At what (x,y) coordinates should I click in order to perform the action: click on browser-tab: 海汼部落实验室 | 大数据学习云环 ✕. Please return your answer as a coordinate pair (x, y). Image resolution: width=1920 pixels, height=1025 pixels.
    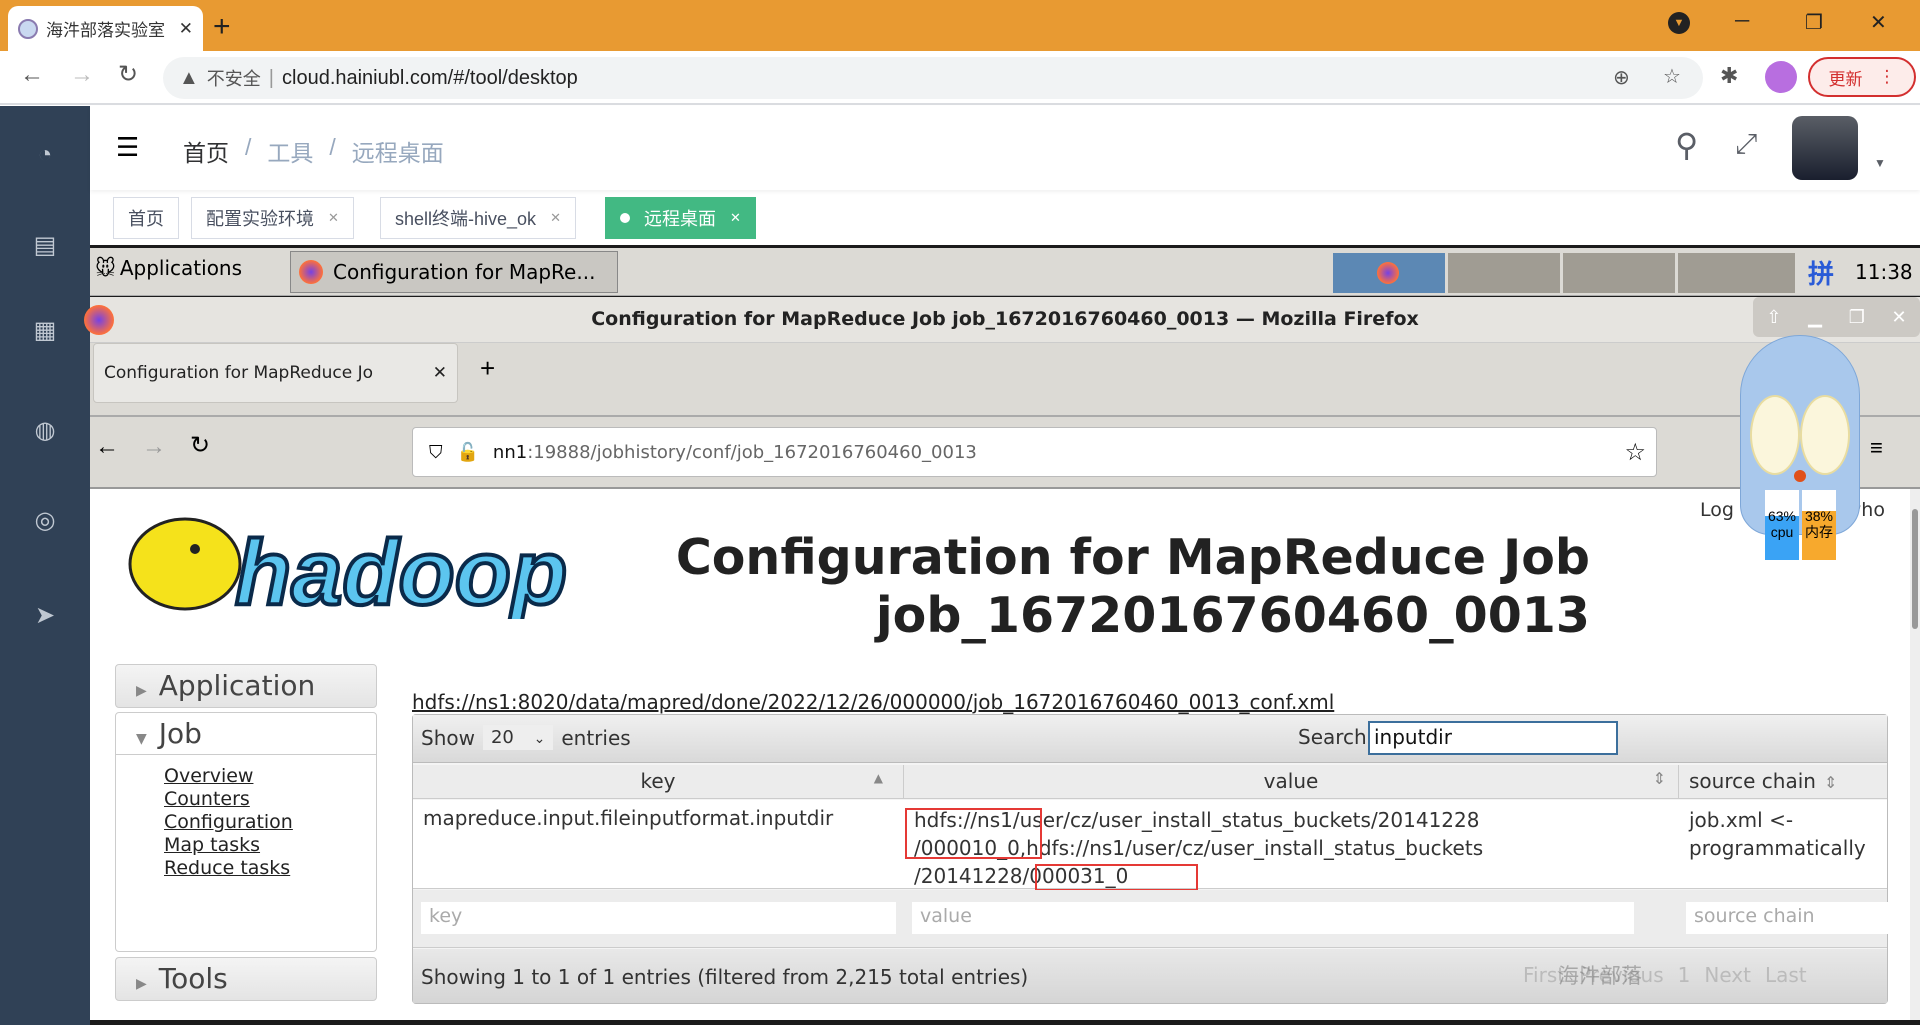
    Looking at the image, I should click on (105, 28).